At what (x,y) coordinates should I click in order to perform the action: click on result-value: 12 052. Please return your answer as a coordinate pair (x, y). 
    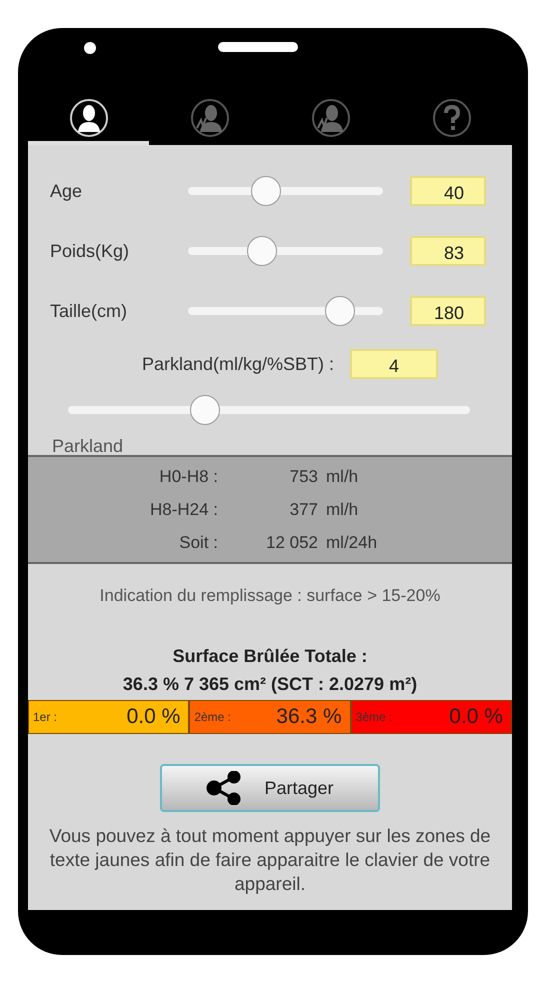
    Looking at the image, I should click on (291, 542).